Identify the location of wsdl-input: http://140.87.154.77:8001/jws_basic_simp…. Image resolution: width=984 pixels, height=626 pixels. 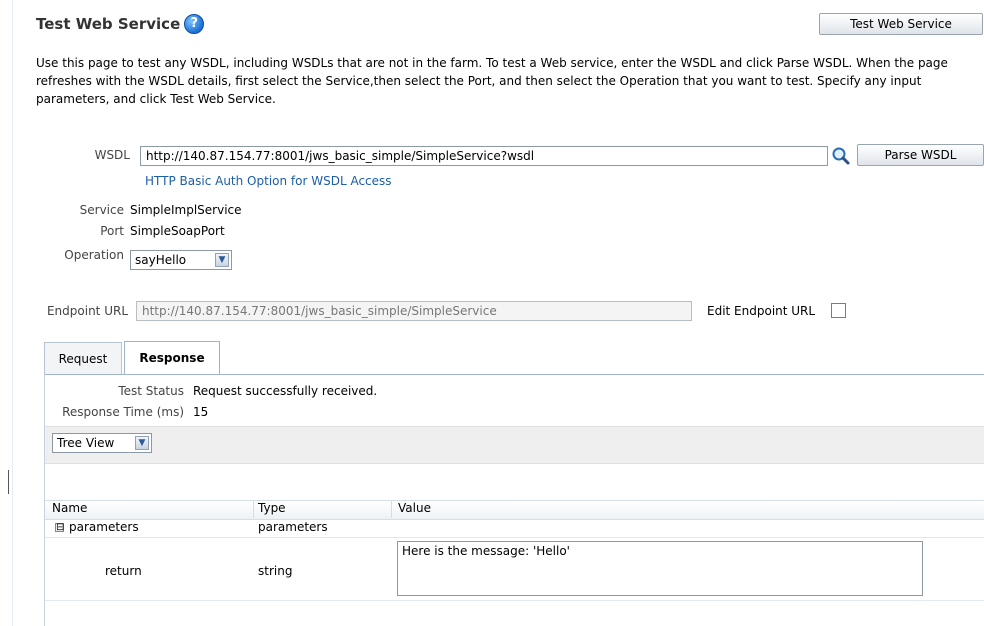
(484, 156).